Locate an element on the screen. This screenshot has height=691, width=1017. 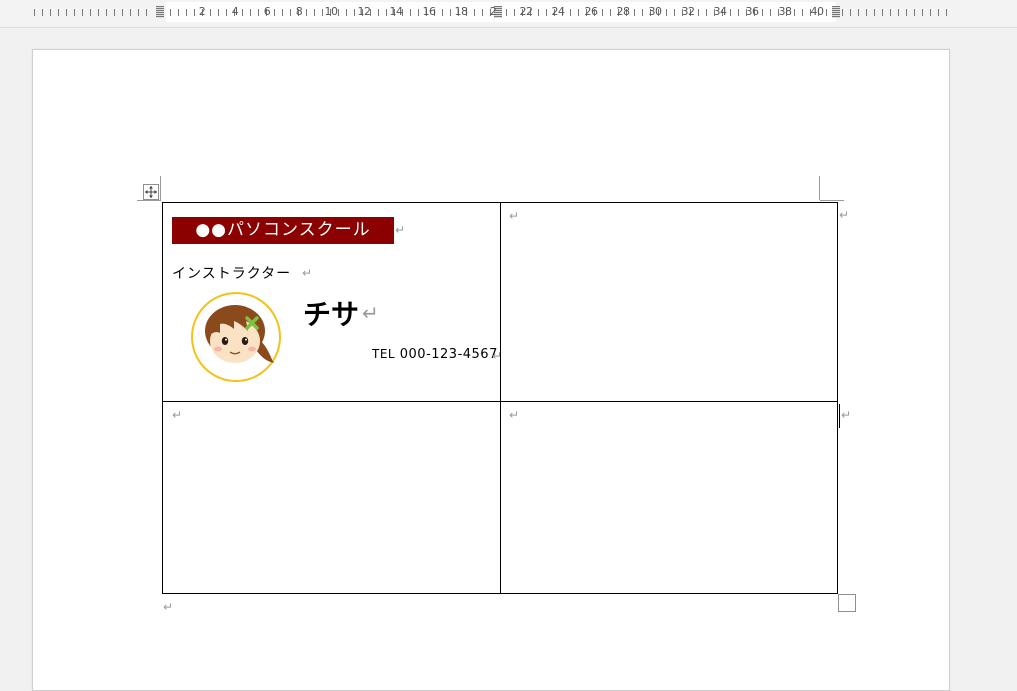
table-column-divider is located at coordinates (500, 398).